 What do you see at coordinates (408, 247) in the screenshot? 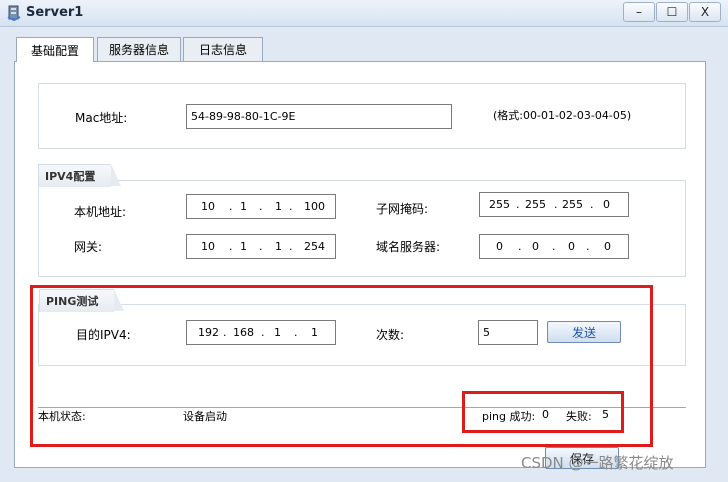
I see `dns-label: 域名服务器:` at bounding box center [408, 247].